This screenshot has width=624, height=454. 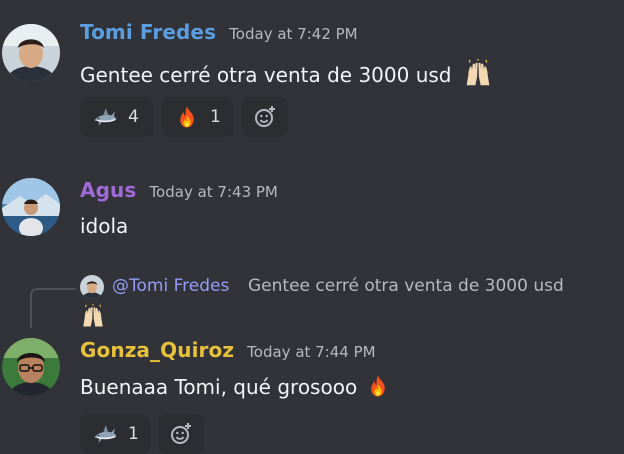 What do you see at coordinates (219, 387) in the screenshot?
I see `message-text: Buenaaa Tomi, qué grosooo` at bounding box center [219, 387].